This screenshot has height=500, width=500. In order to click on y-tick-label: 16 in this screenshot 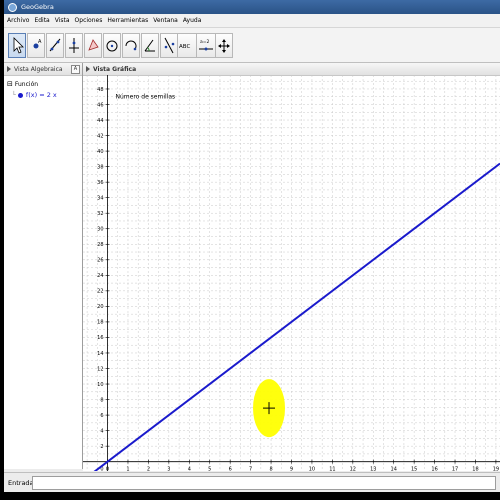, I will do `click(100, 338)`.